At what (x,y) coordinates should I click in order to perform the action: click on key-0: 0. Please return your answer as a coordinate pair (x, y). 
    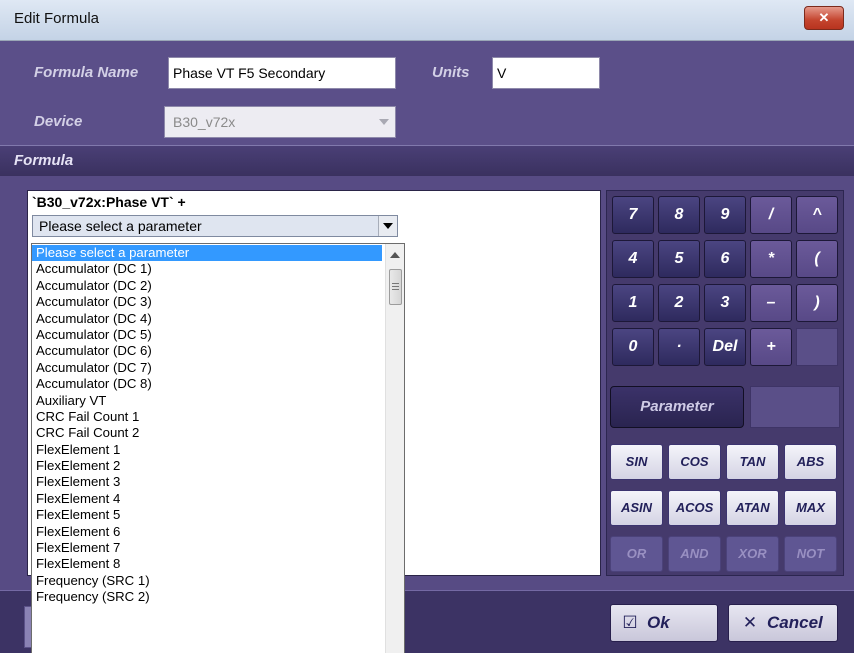
    Looking at the image, I should click on (633, 347).